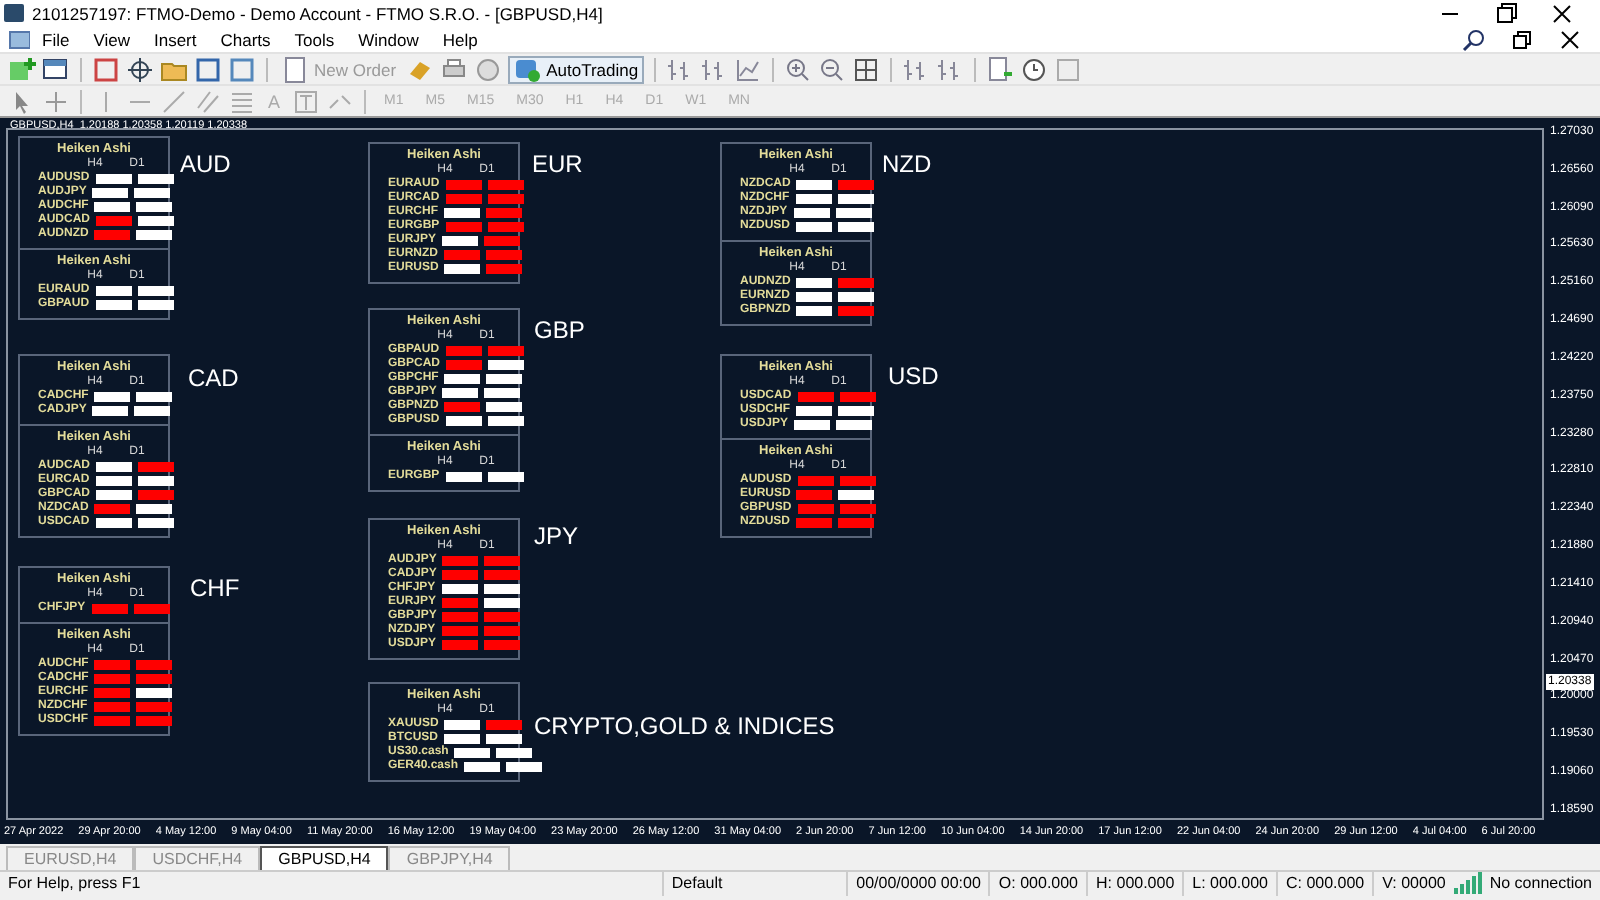  What do you see at coordinates (306, 101) in the screenshot?
I see `text-label-icon` at bounding box center [306, 101].